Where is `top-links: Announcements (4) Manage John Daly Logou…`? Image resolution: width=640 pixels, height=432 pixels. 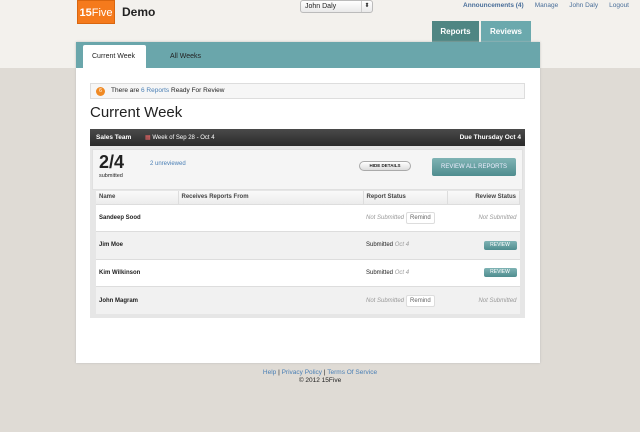 top-links: Announcements (4) Manage John Daly Logou… is located at coordinates (546, 5).